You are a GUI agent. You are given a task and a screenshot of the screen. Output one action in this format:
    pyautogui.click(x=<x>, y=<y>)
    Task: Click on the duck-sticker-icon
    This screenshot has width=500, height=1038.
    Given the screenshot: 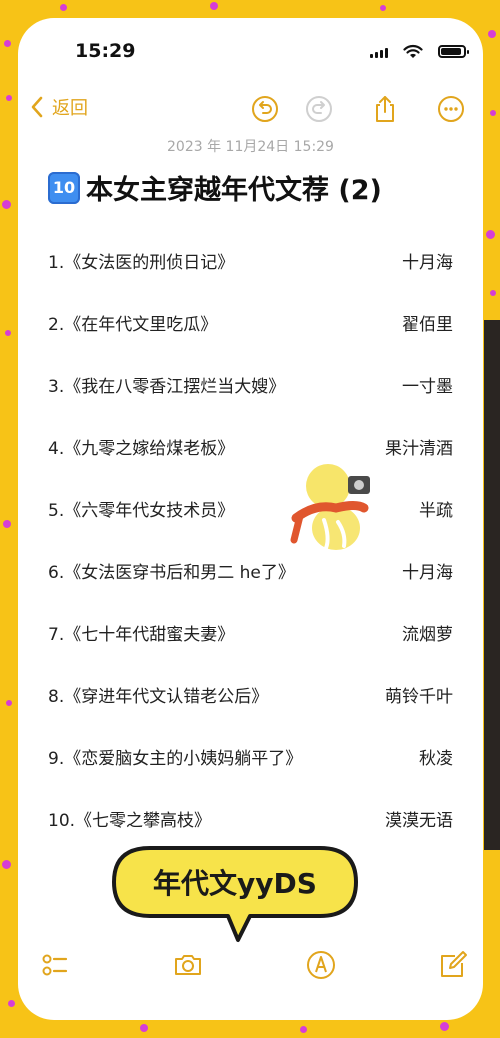 What is the action you would take?
    pyautogui.click(x=330, y=507)
    